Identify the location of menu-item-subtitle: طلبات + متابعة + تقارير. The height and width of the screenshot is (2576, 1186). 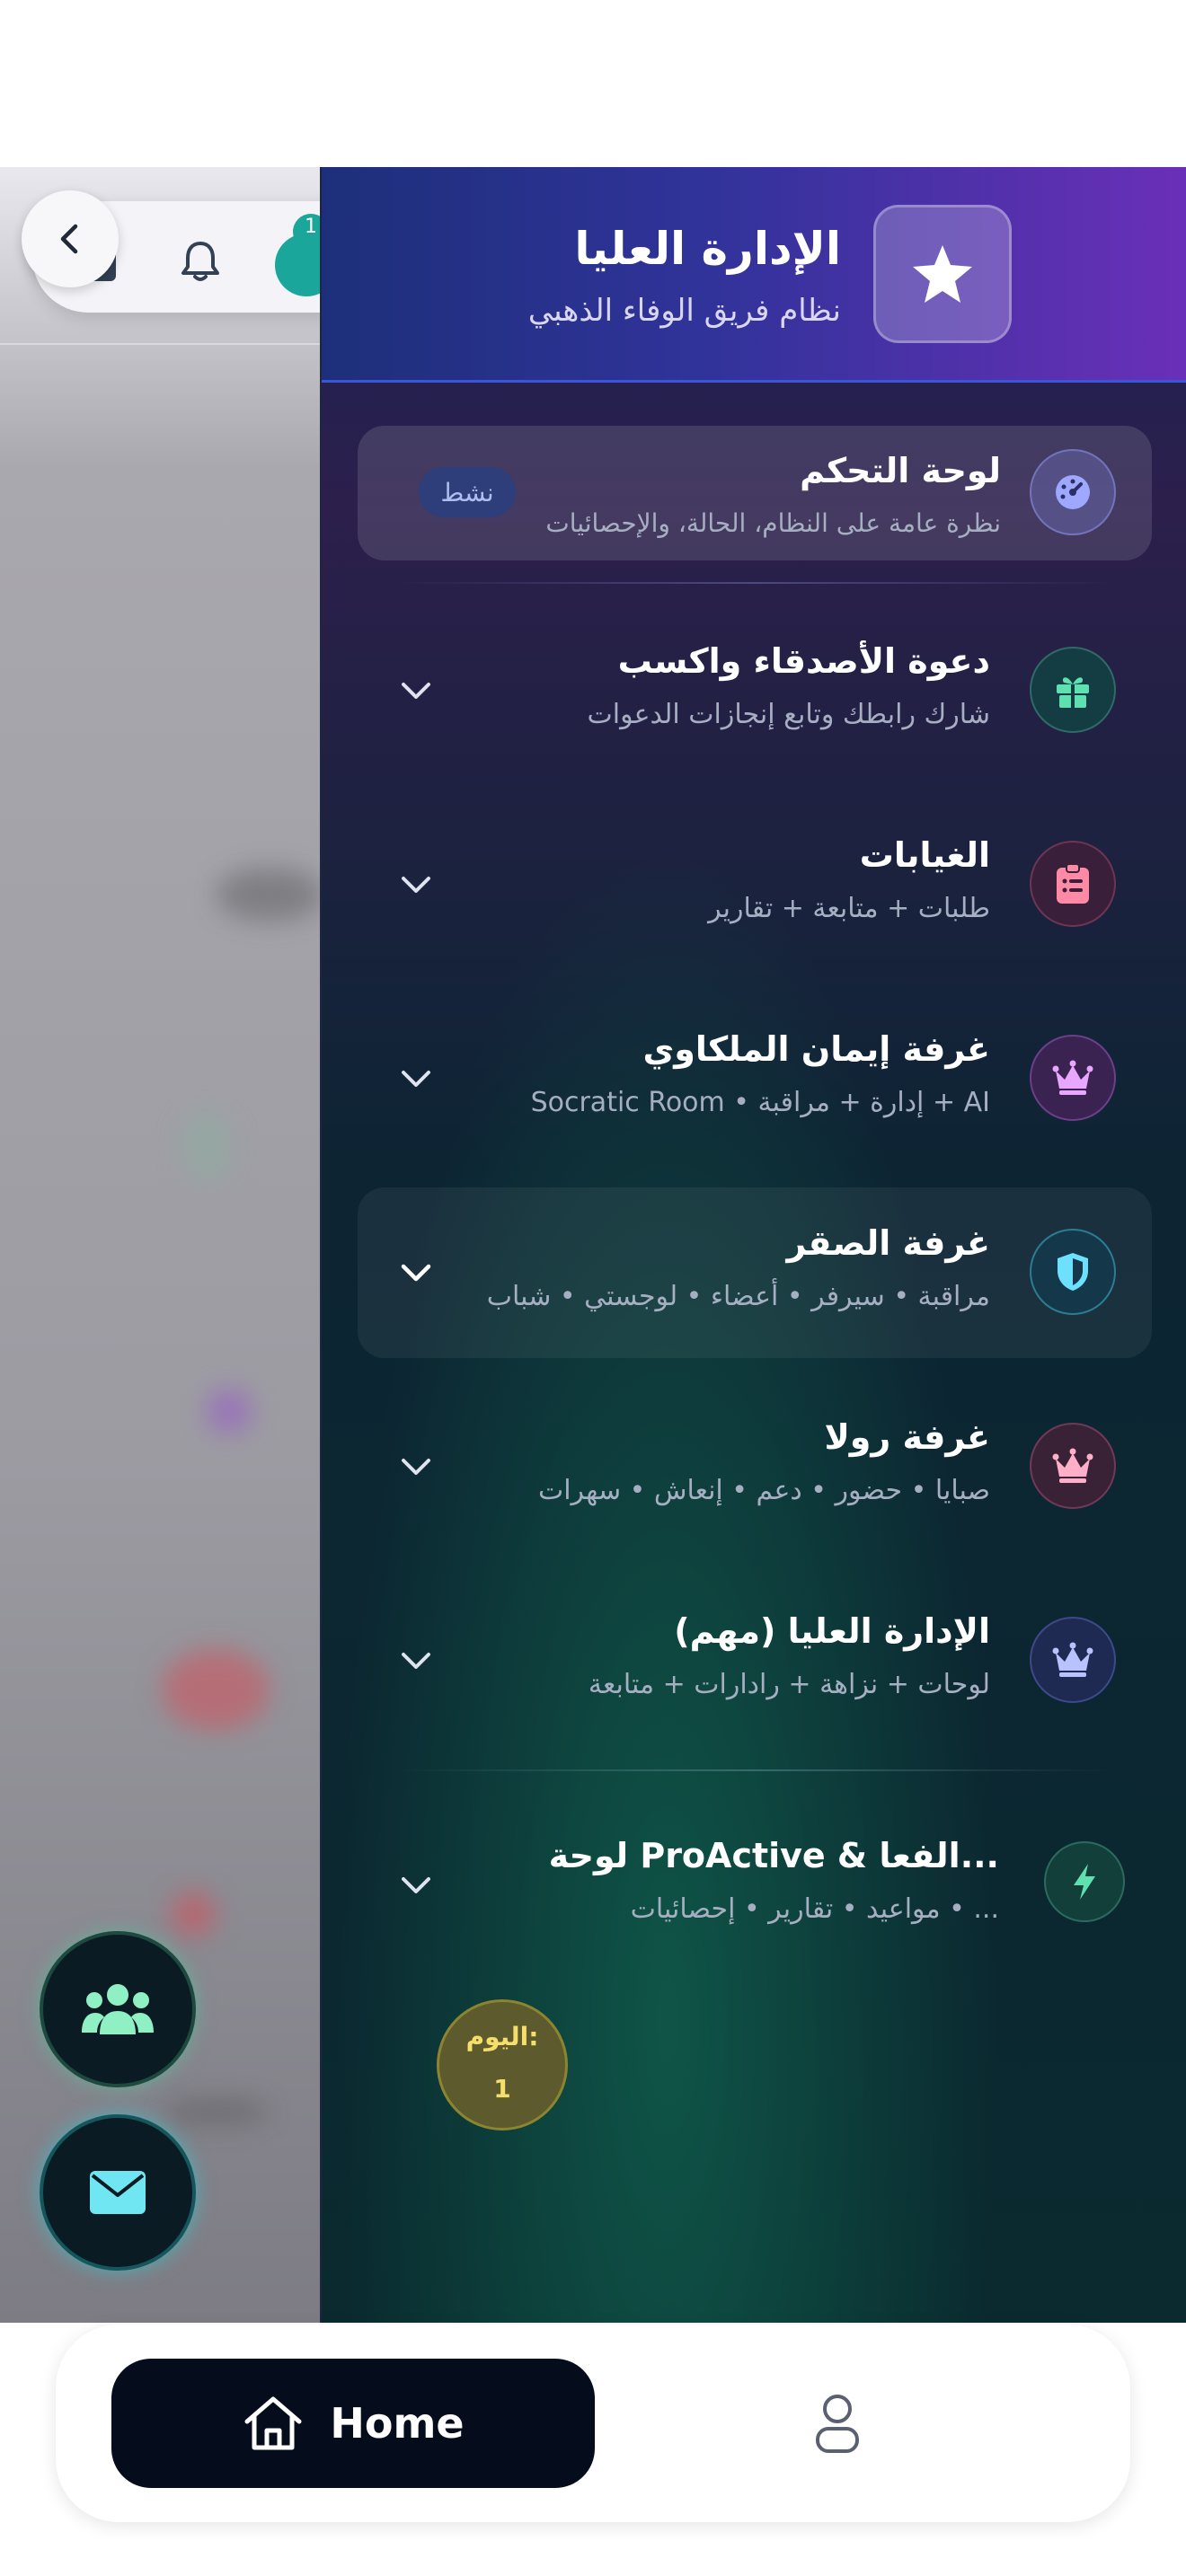
(849, 908).